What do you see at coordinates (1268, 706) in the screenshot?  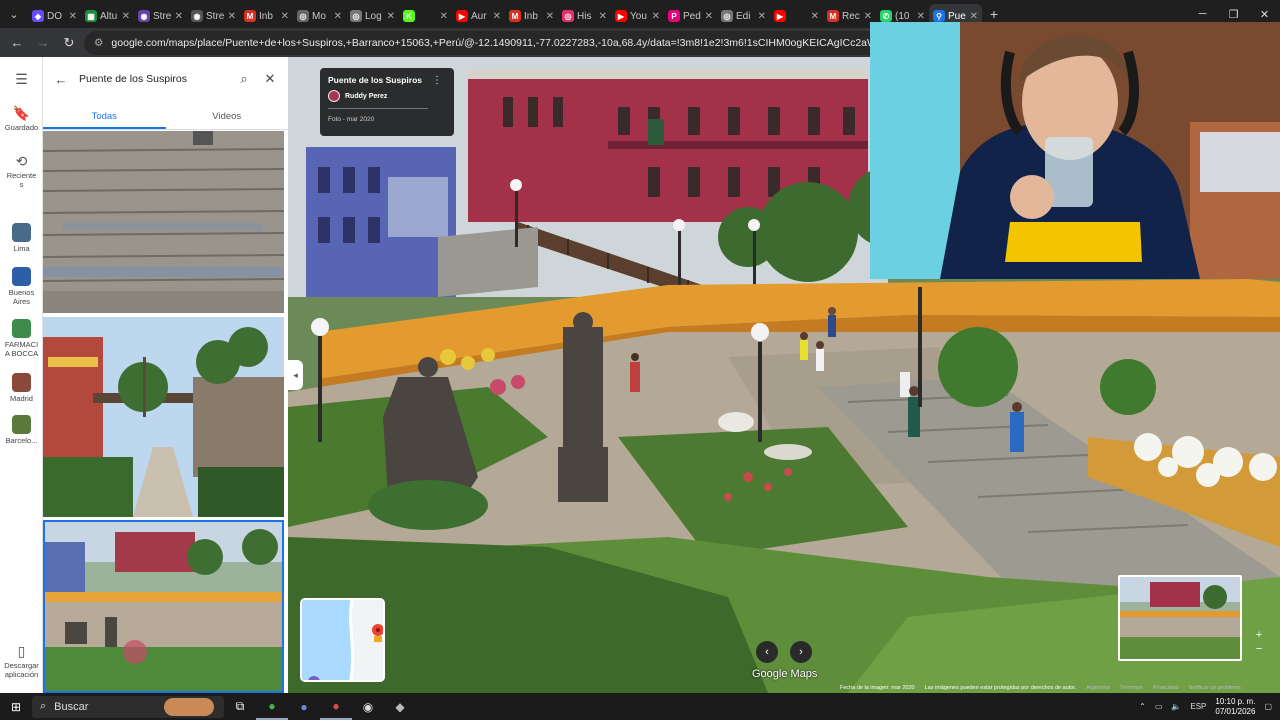 I see `notifications-icon: ▢` at bounding box center [1268, 706].